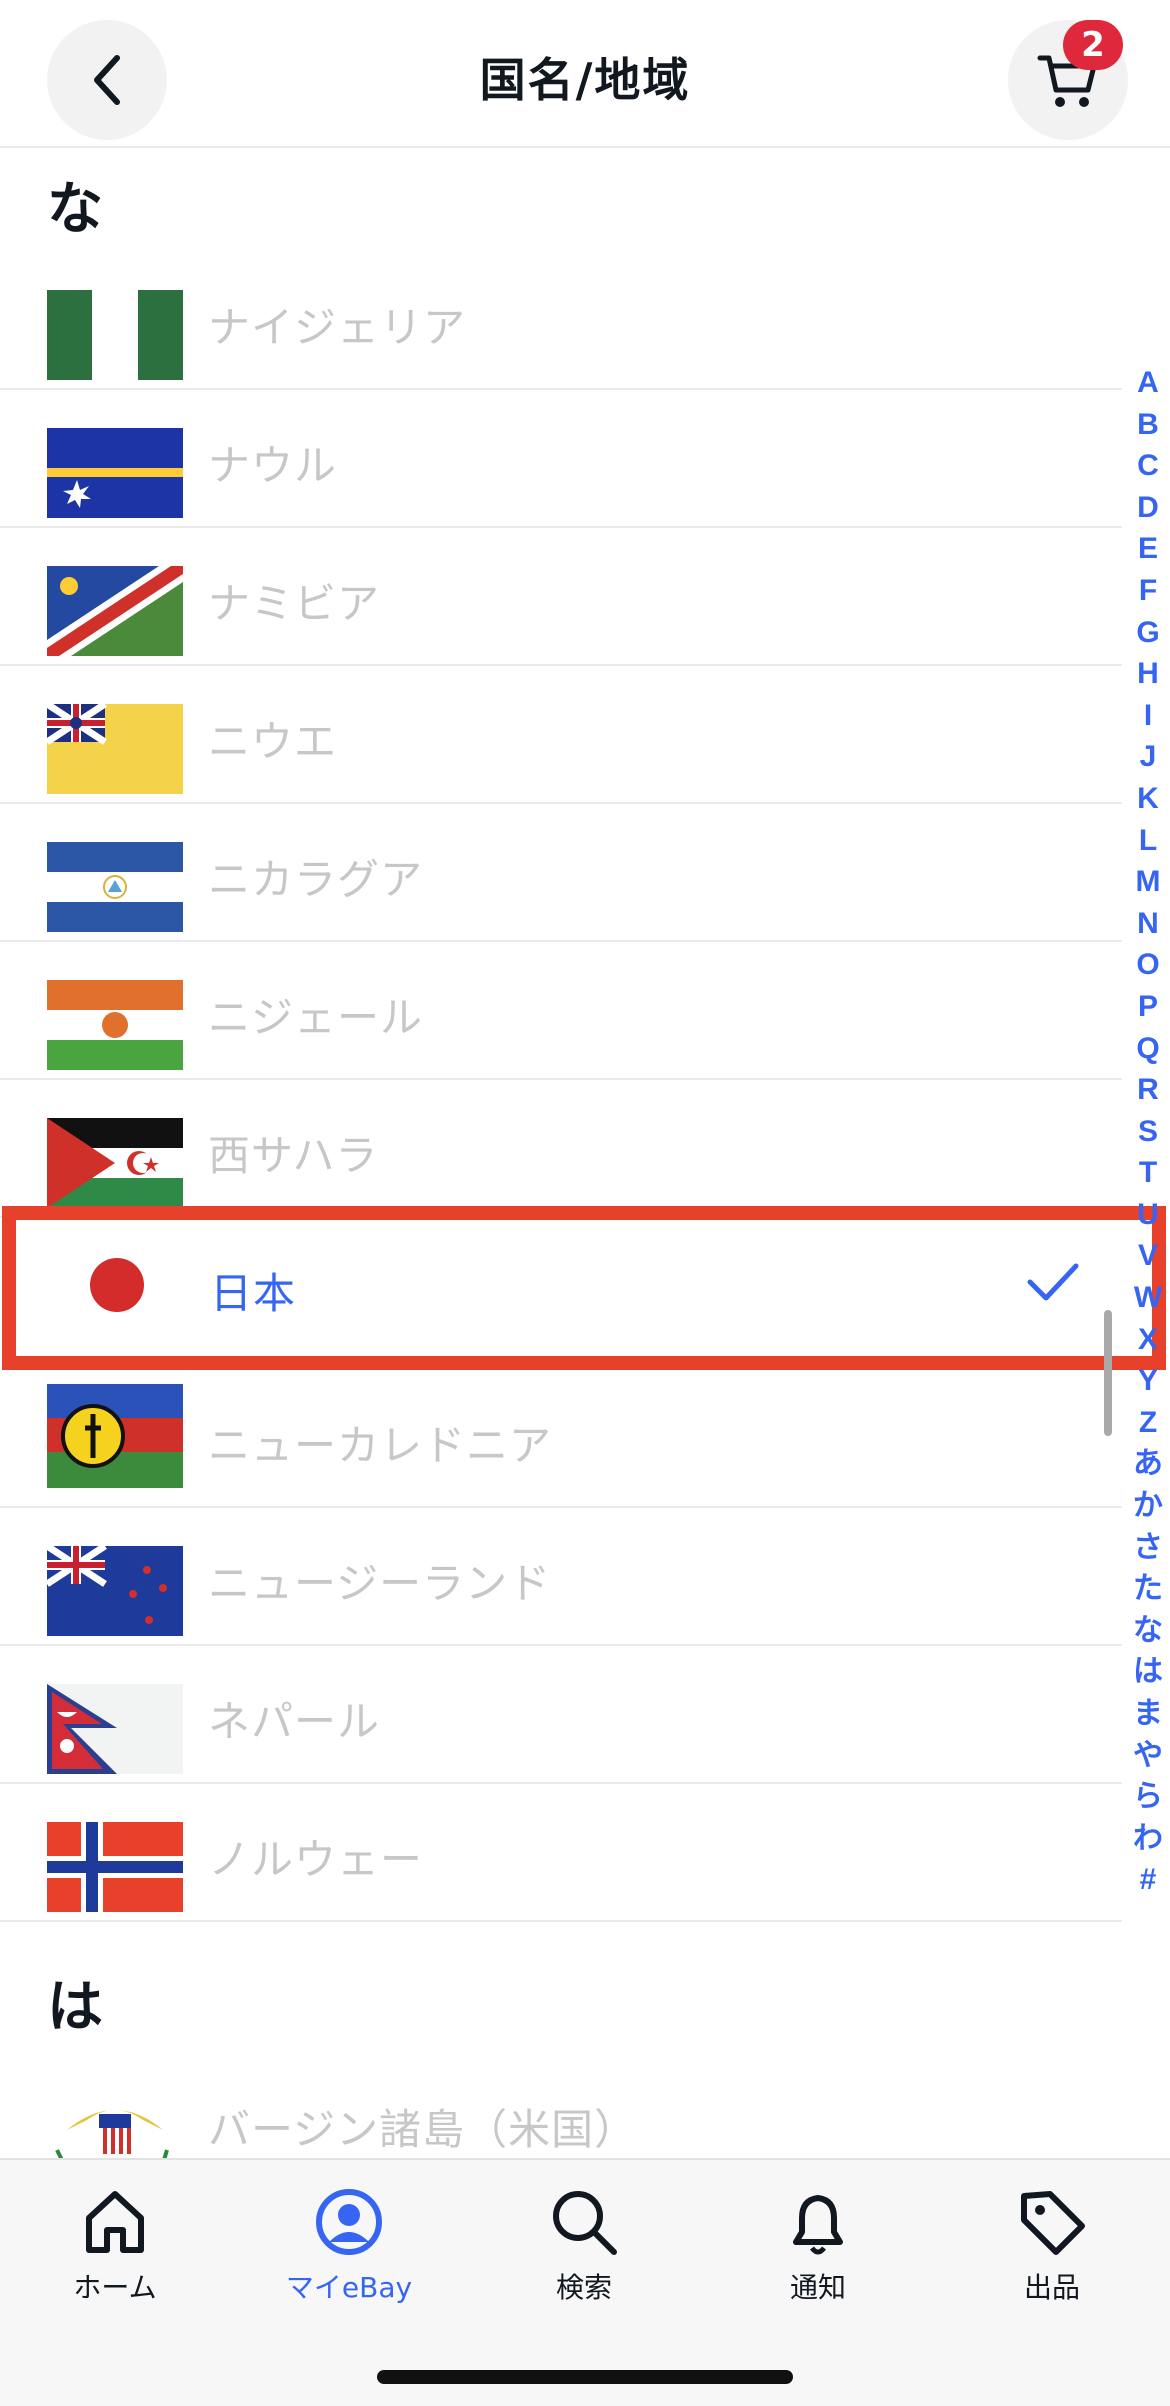  Describe the element at coordinates (1053, 2223) in the screenshot. I see `tag-icon` at that location.